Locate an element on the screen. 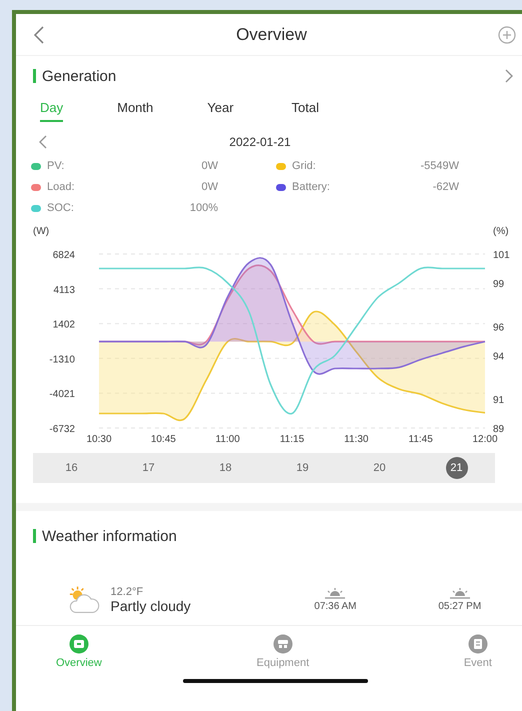  legend-label: Grid: is located at coordinates (304, 166).